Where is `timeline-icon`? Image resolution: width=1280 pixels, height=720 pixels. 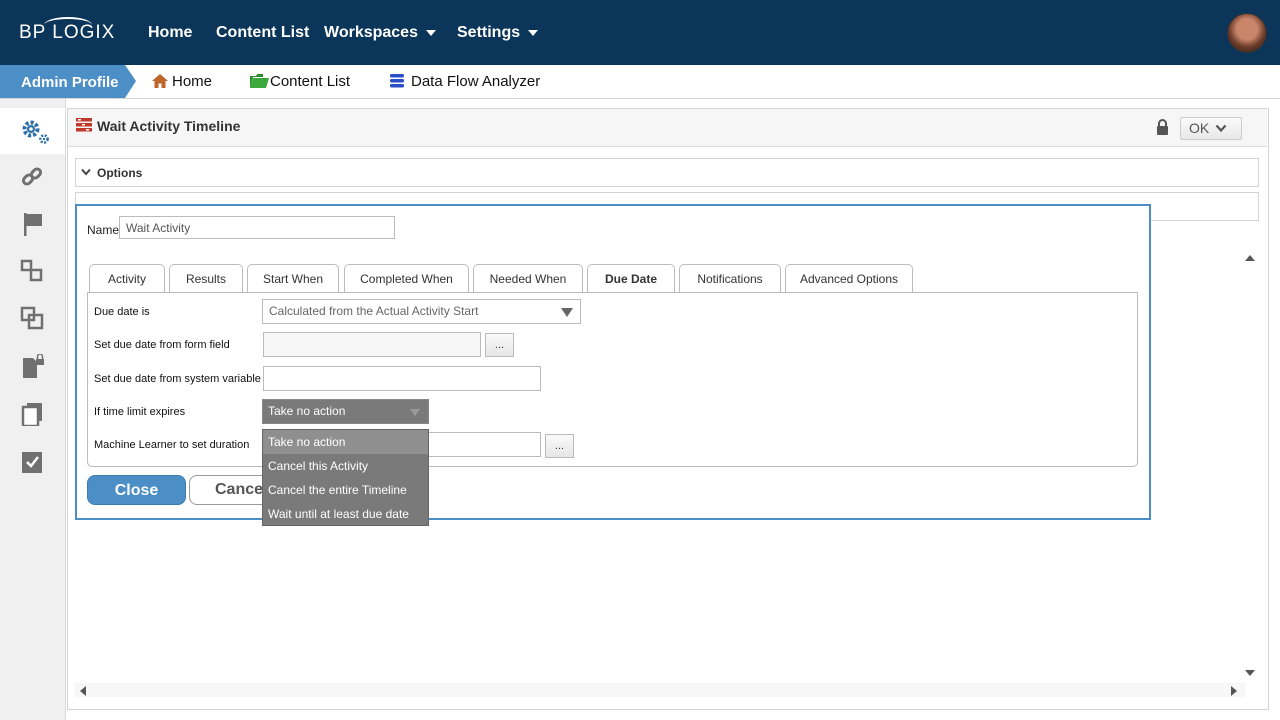
timeline-icon is located at coordinates (84, 125).